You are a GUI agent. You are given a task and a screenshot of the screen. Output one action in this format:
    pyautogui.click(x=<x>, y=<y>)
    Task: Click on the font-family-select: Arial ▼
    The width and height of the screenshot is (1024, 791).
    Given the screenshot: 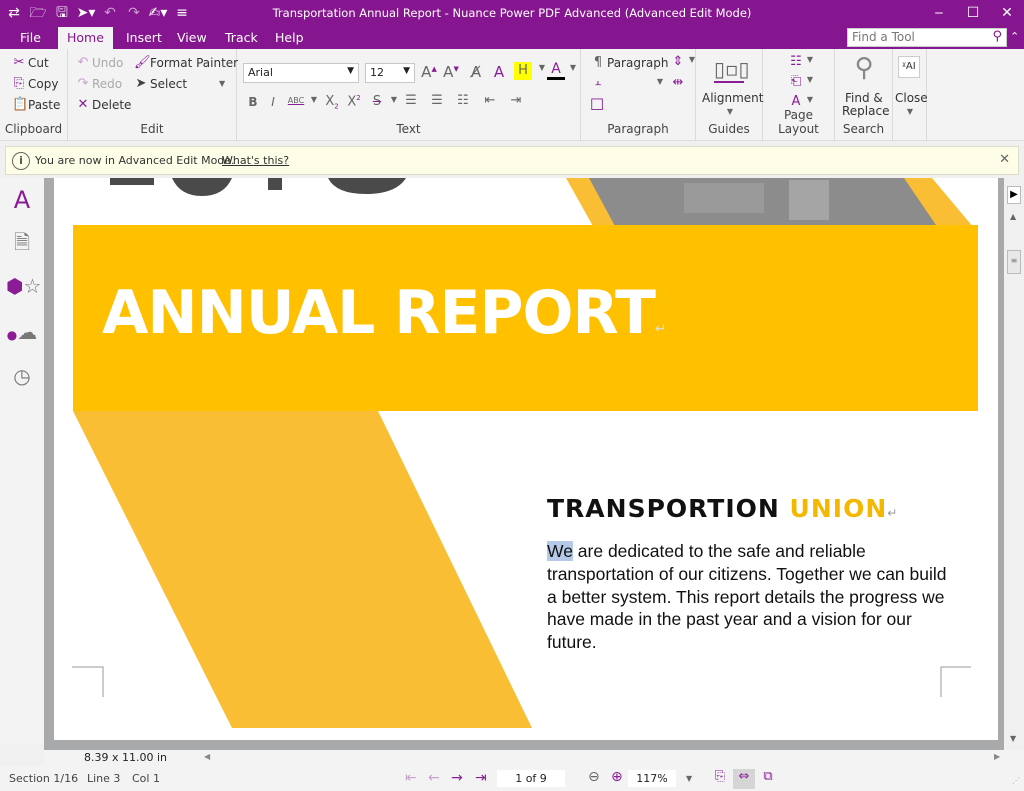 What is the action you would take?
    pyautogui.click(x=301, y=73)
    